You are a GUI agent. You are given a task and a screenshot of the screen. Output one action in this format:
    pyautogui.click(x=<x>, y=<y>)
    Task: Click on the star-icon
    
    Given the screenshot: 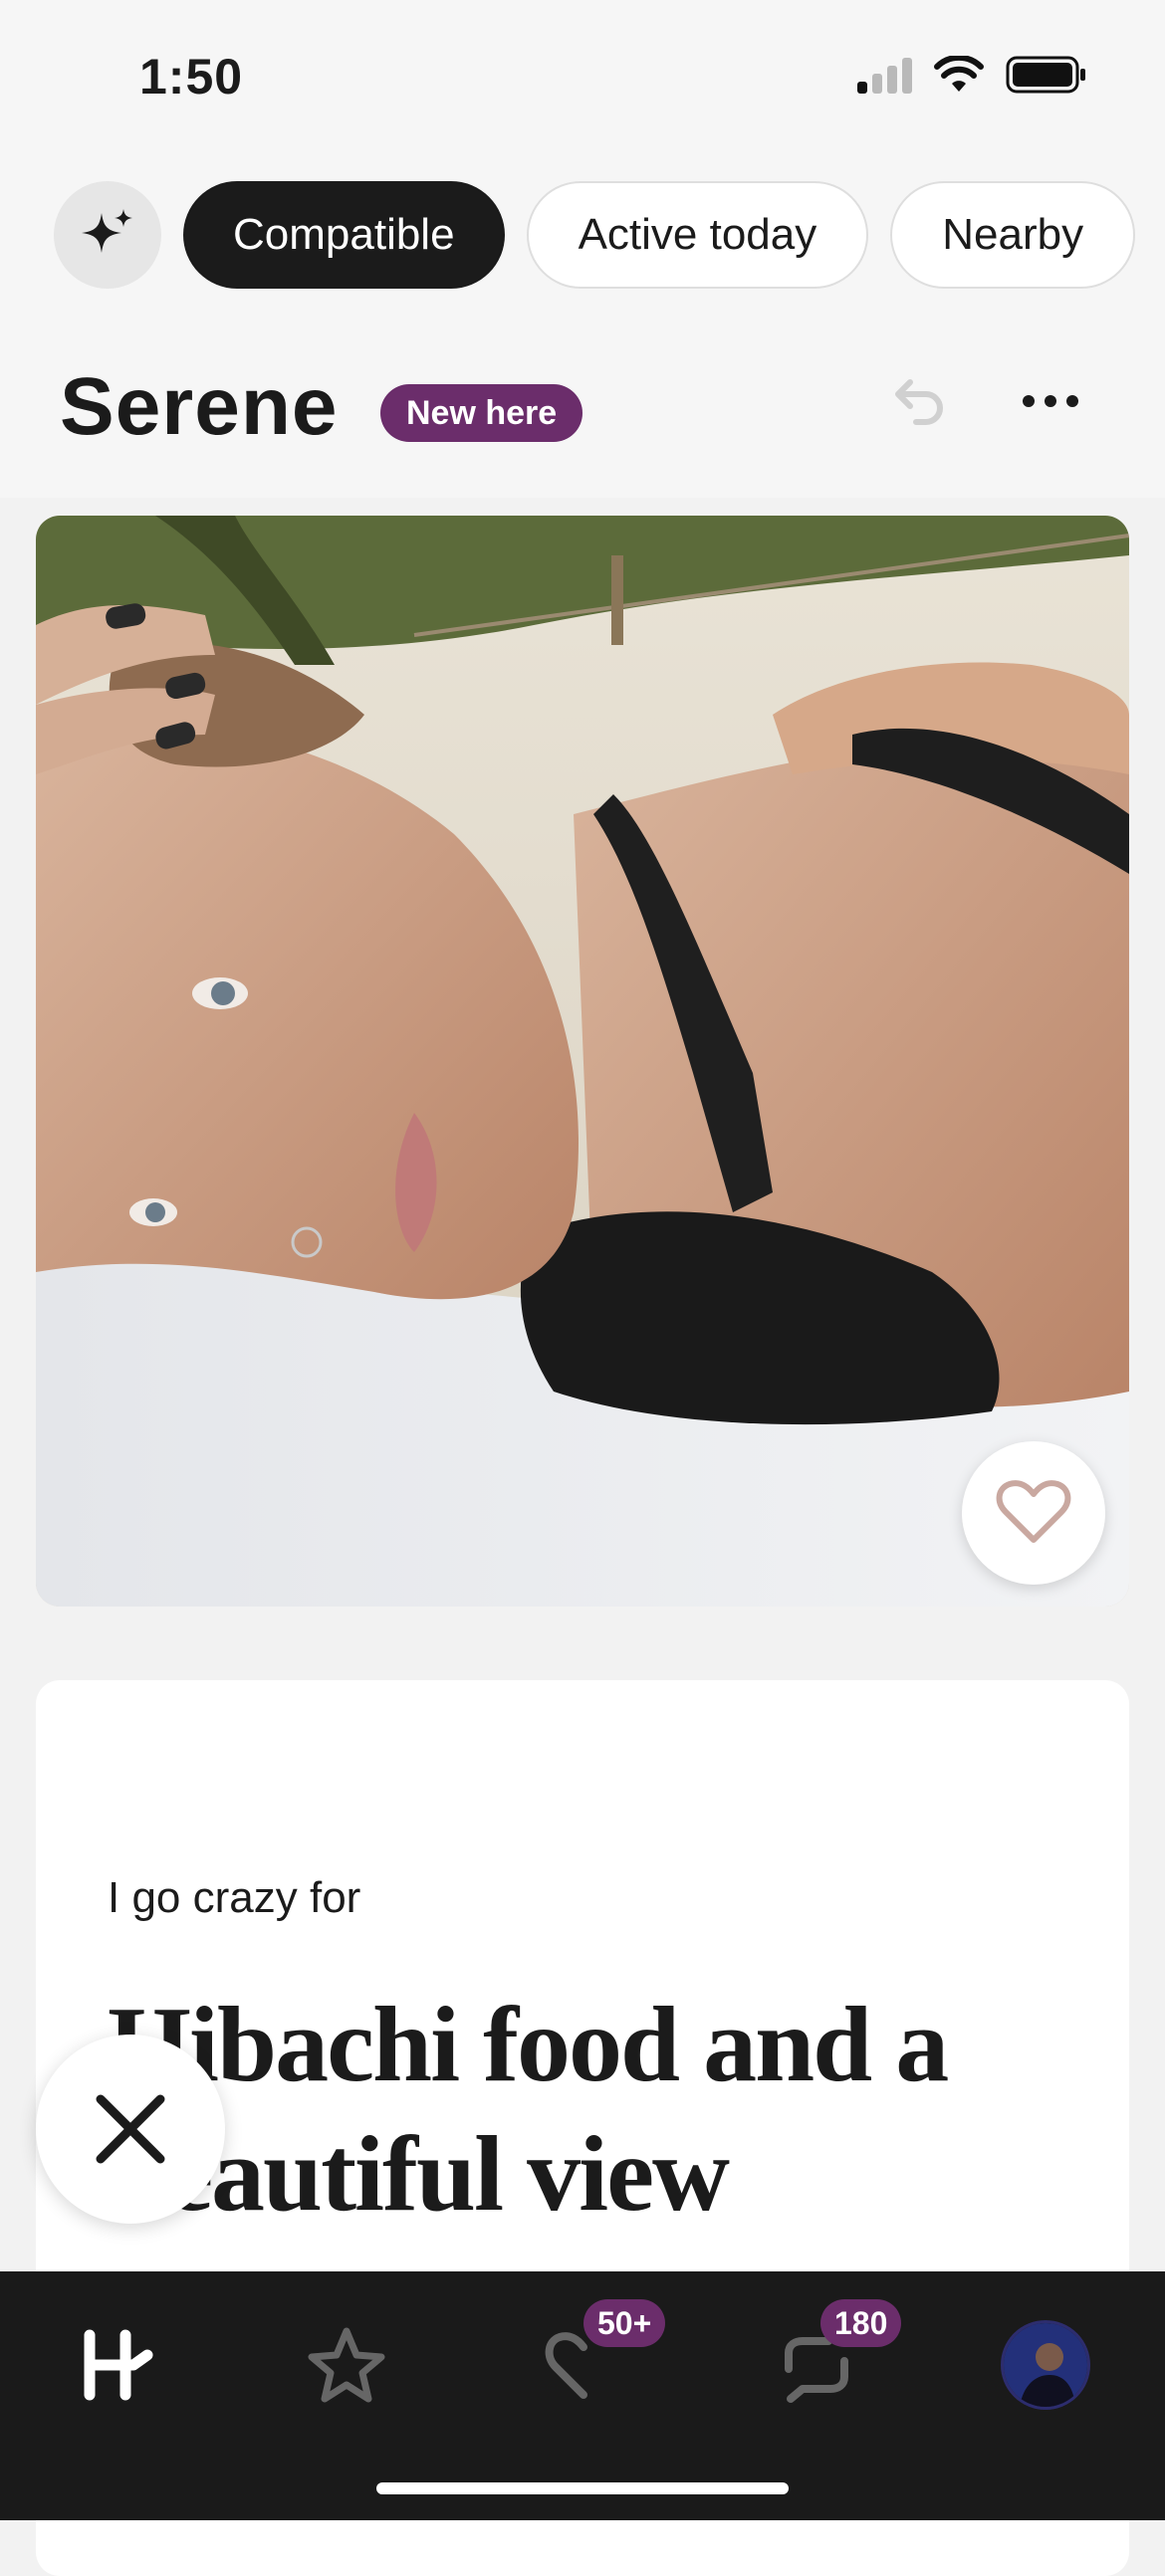 What is the action you would take?
    pyautogui.click(x=347, y=2365)
    